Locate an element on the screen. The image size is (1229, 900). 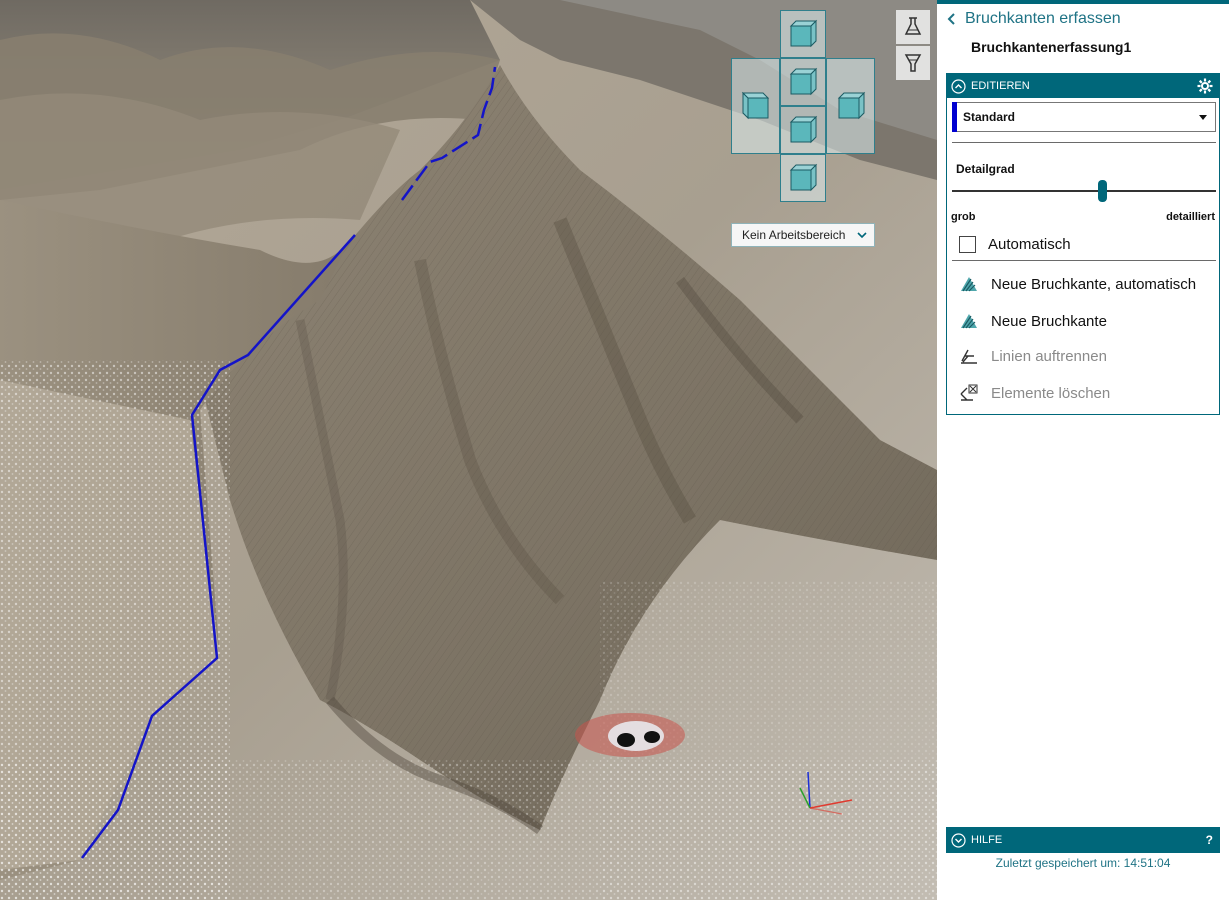
back-button: Bruchkanten erfassen is located at coordinates (1033, 19).